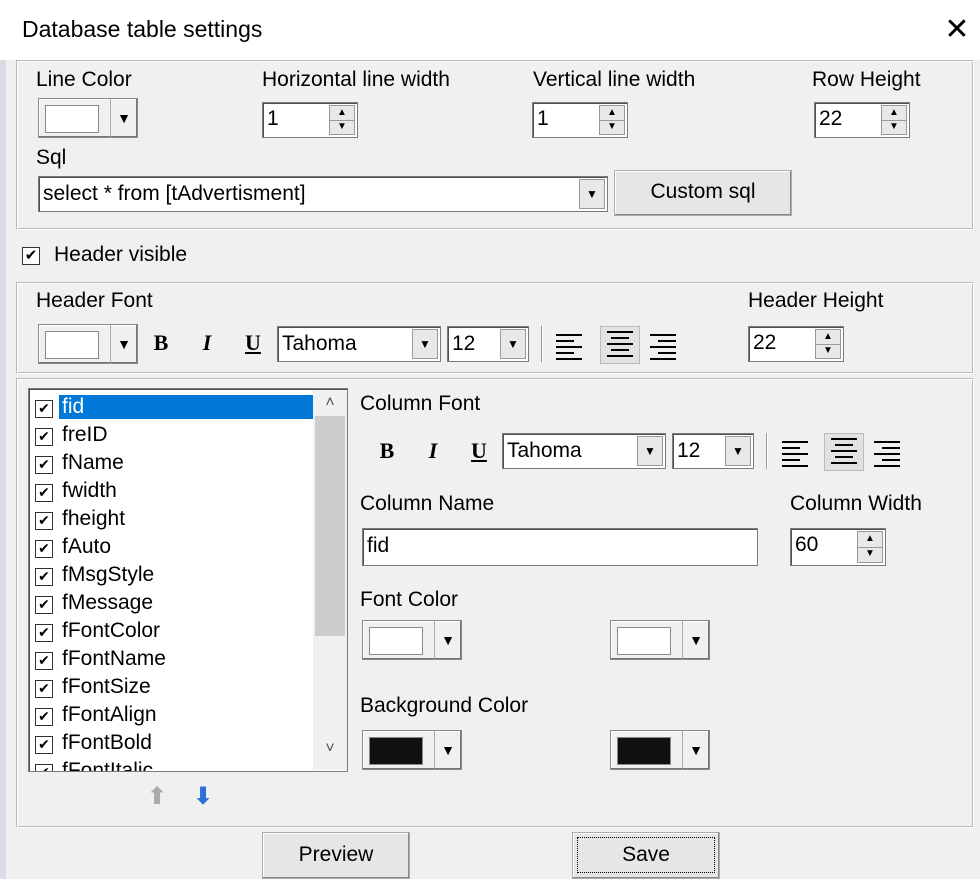 Image resolution: width=980 pixels, height=879 pixels. Describe the element at coordinates (336, 855) in the screenshot. I see `preview-button: Preview` at that location.